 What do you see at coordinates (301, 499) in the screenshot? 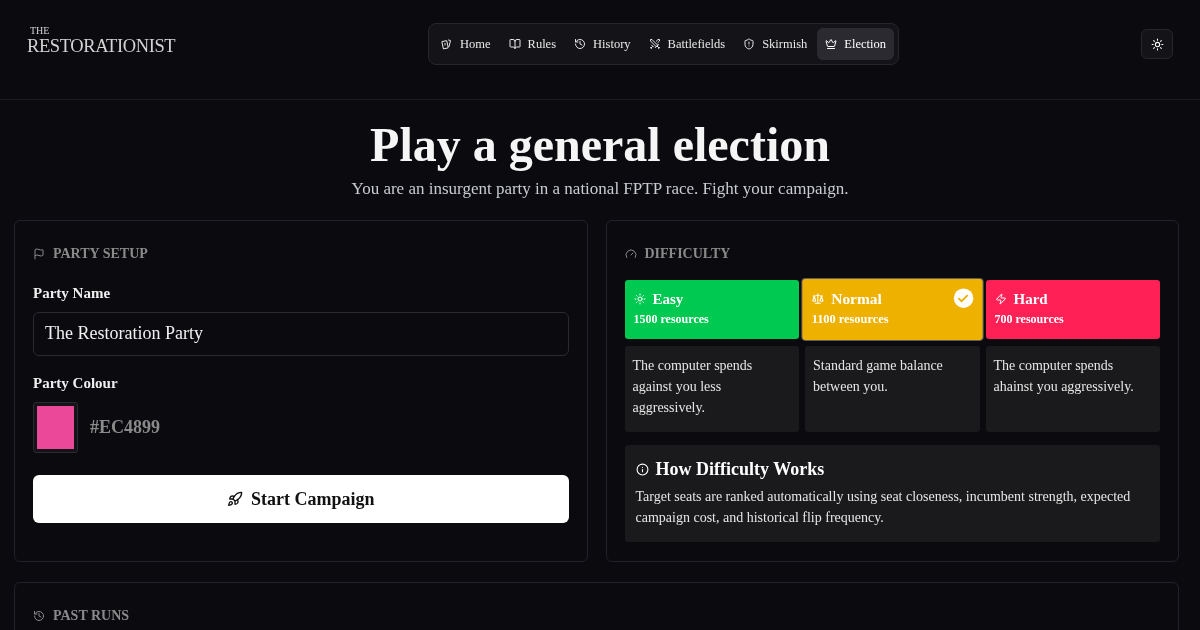
I see `start-campaign-button: Start Campaign` at bounding box center [301, 499].